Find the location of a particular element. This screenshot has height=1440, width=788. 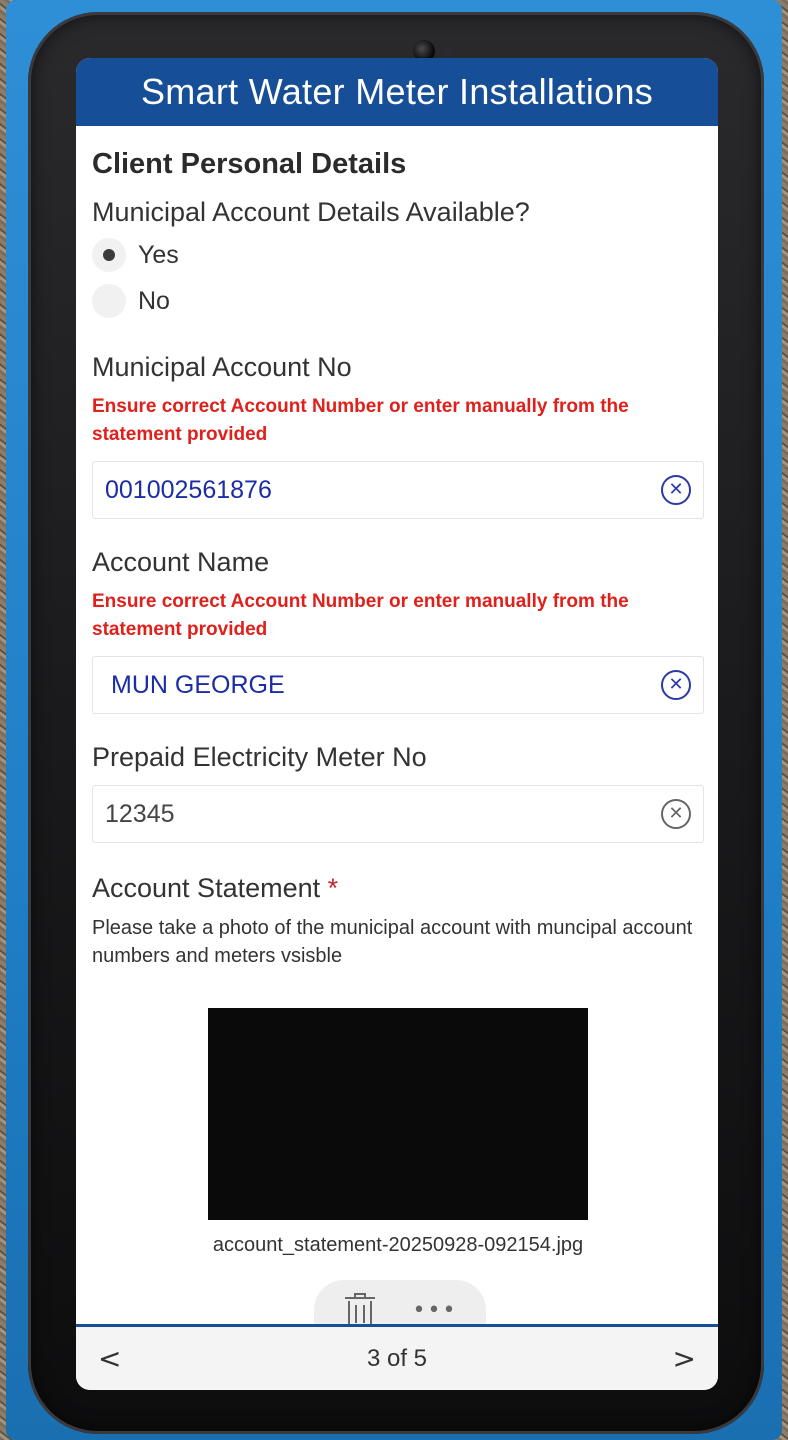

pager-footer: < 3 of 5 > is located at coordinates (397, 1357).